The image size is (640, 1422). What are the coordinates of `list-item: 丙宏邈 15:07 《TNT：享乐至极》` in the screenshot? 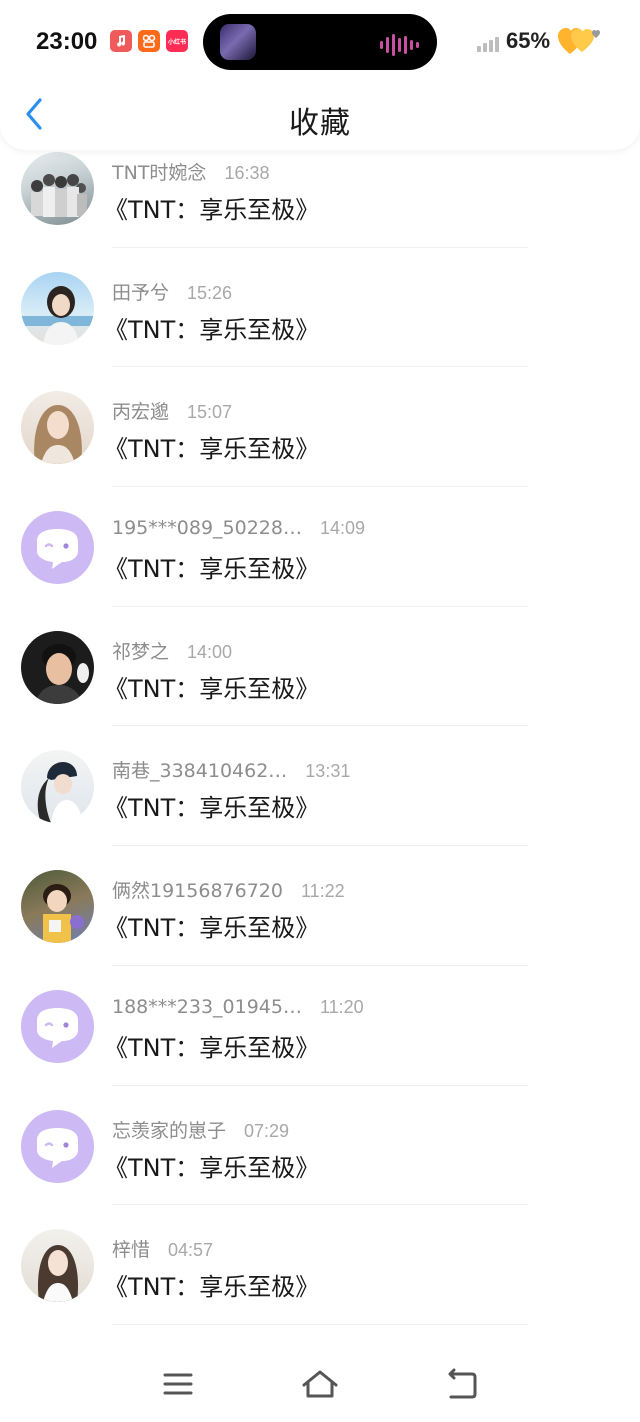 It's located at (320, 427).